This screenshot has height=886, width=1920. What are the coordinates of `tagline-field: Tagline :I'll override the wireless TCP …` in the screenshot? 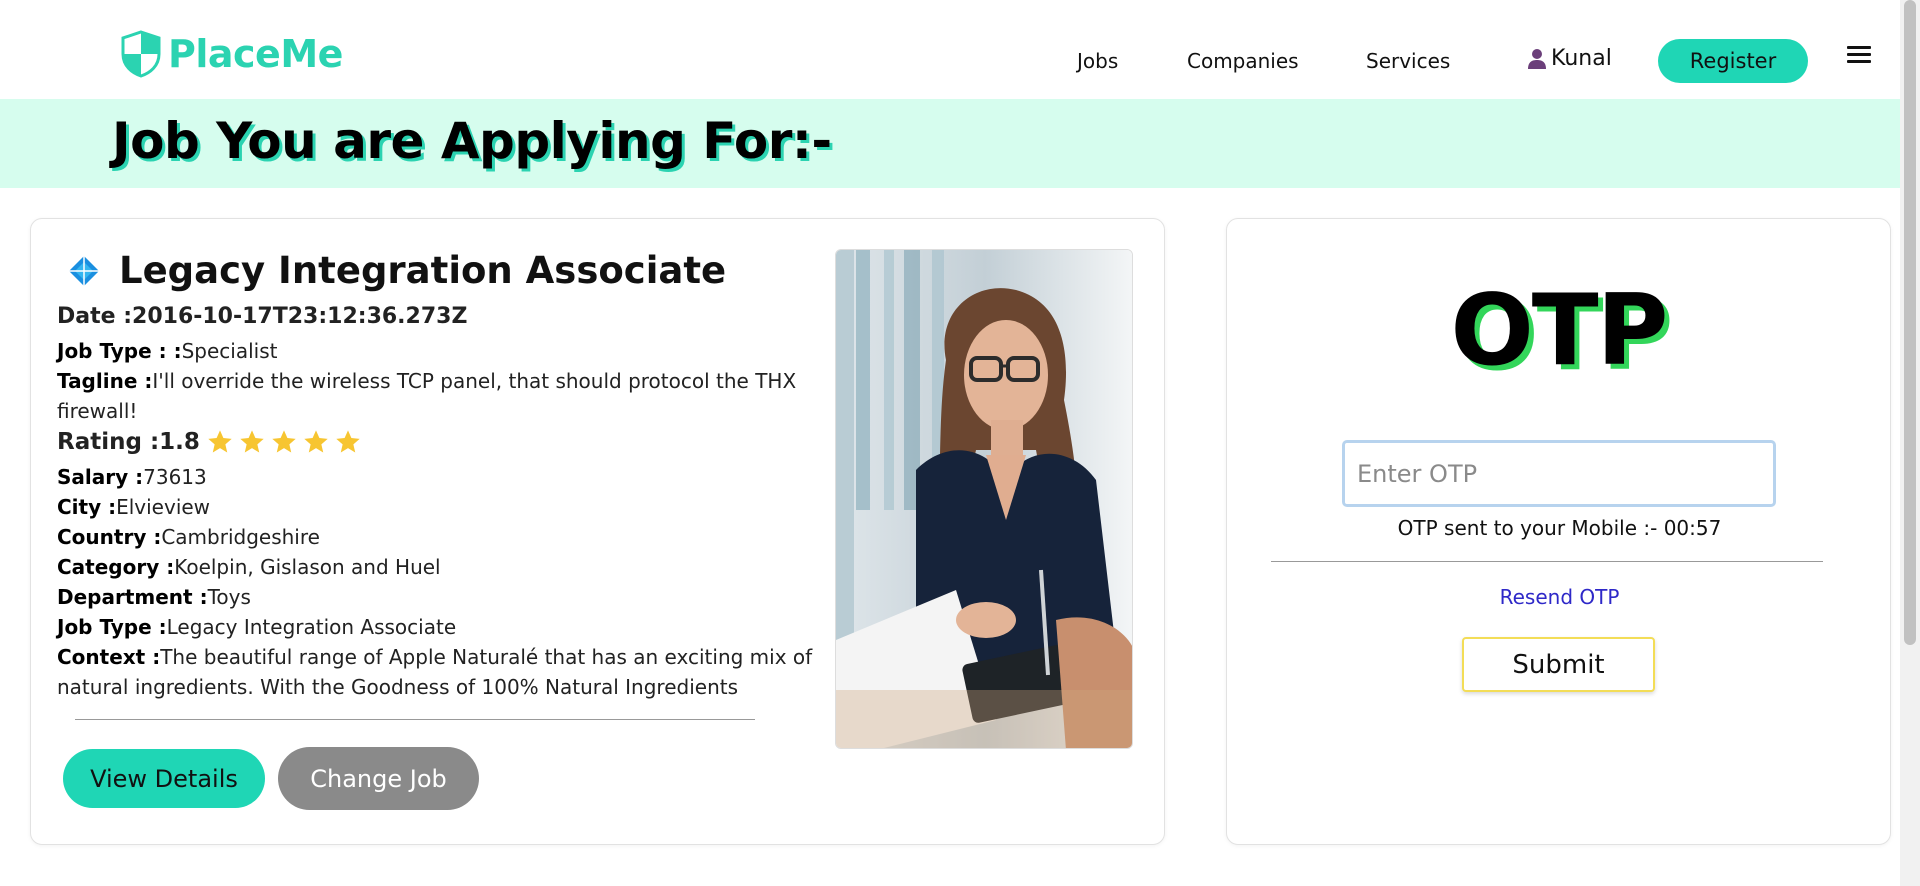 It's located at (437, 396).